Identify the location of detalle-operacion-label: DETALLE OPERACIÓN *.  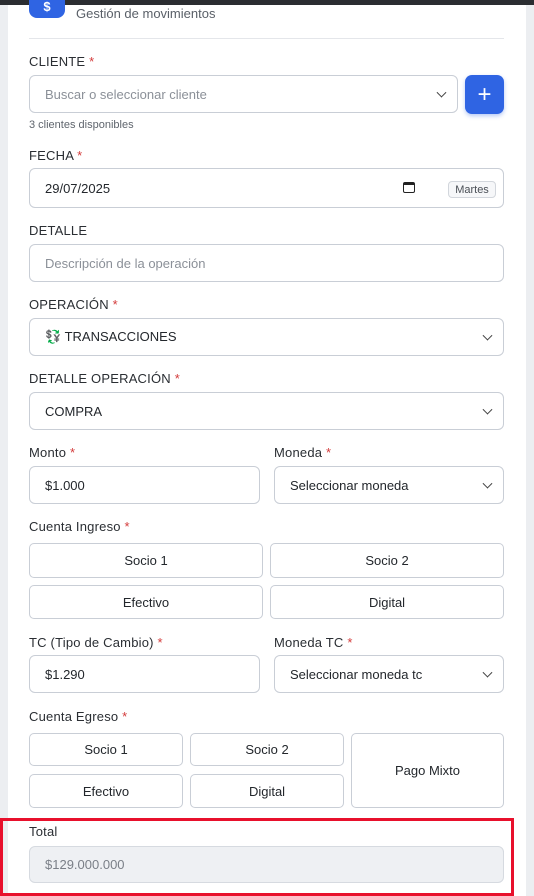
(104, 378).